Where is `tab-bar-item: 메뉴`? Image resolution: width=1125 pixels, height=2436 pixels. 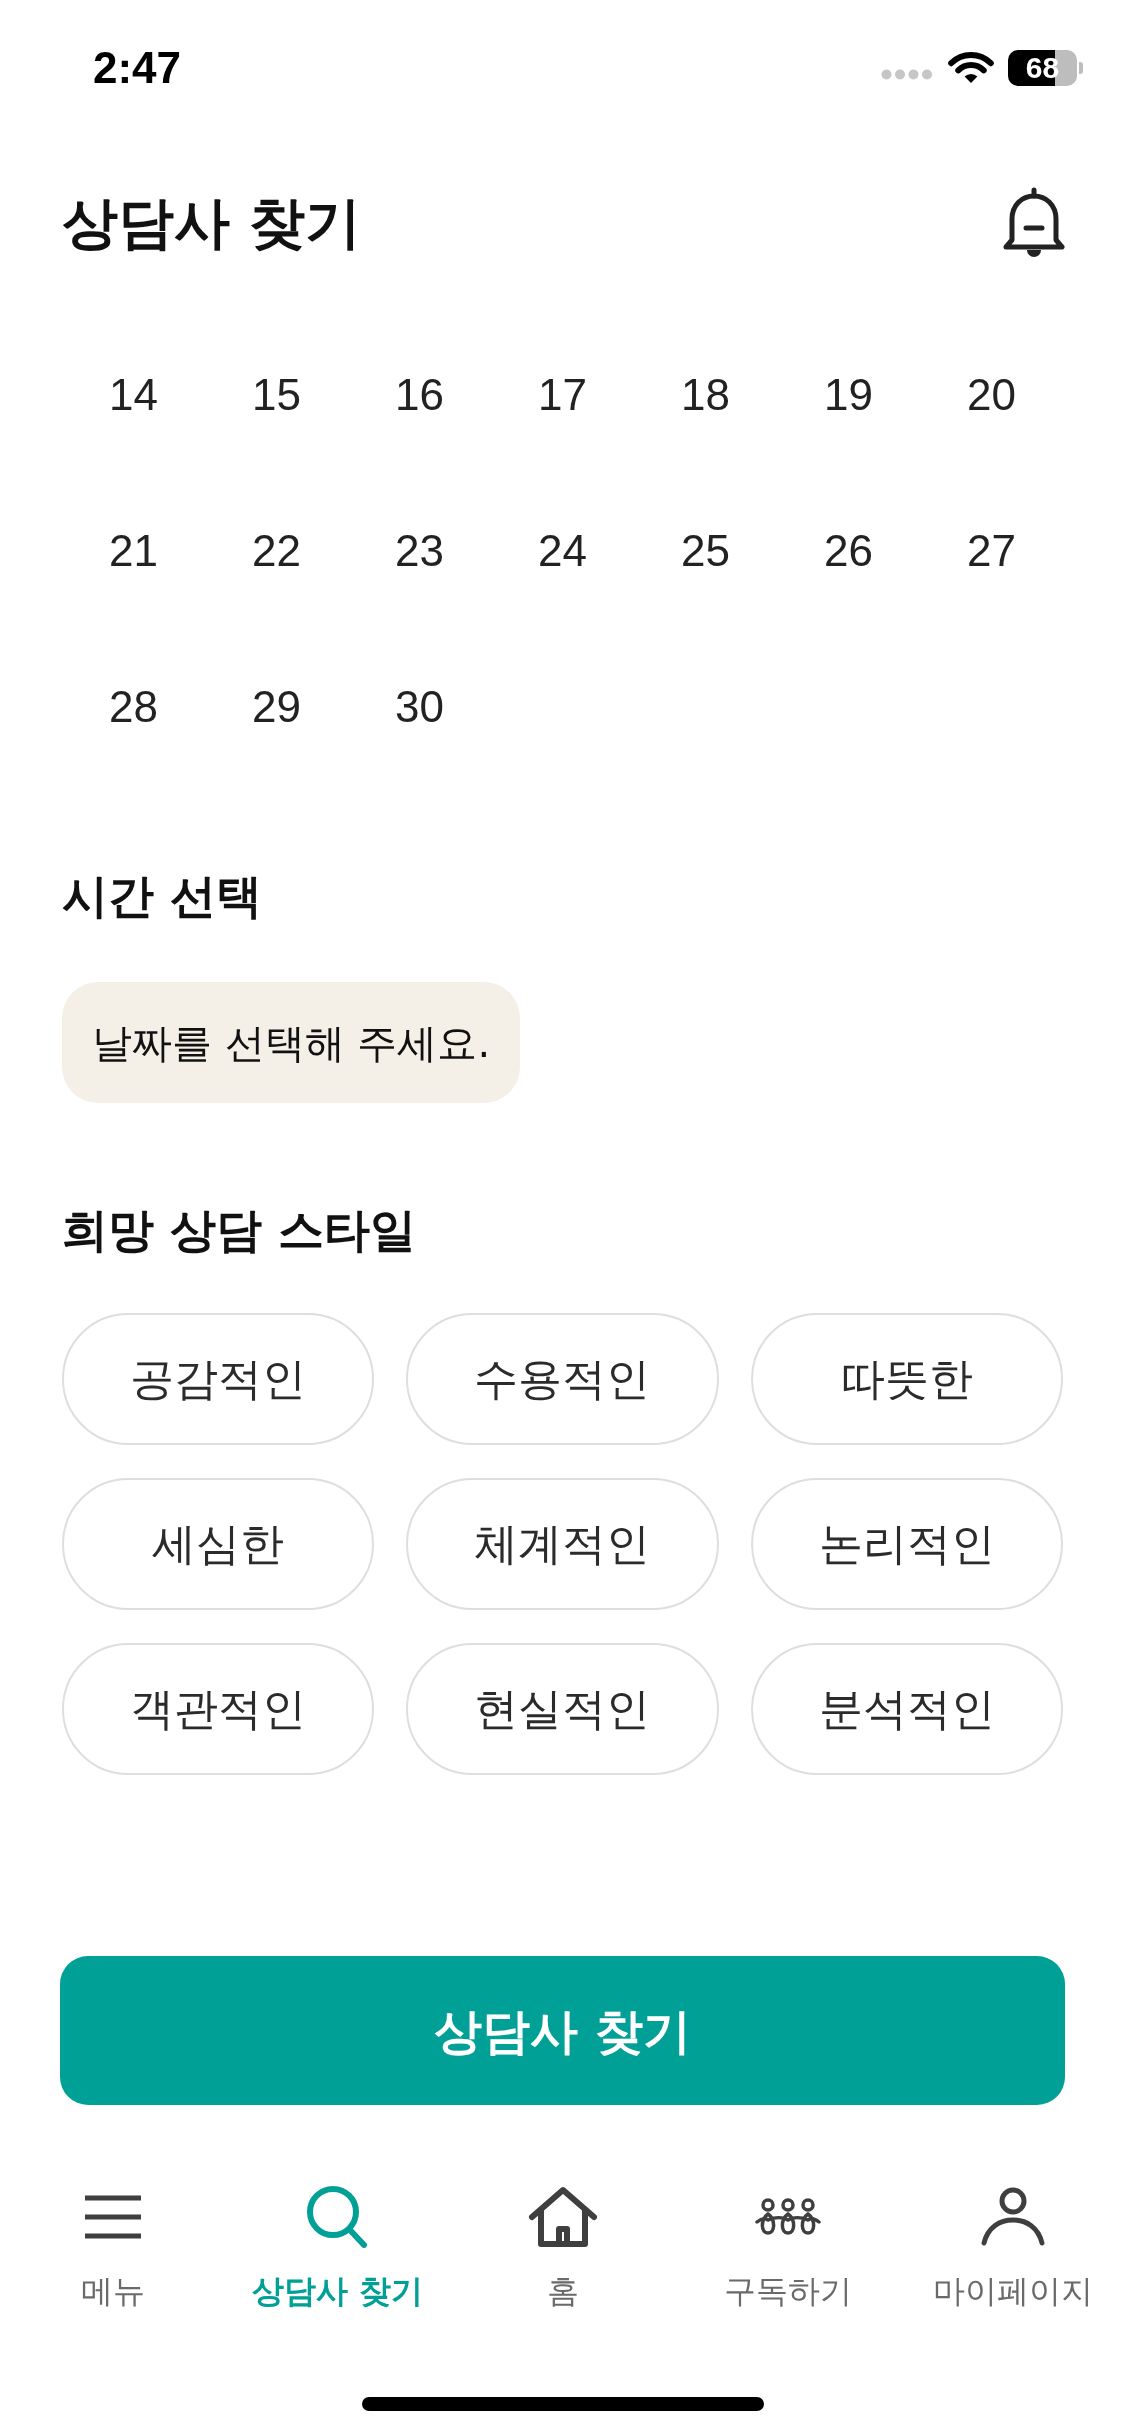
tab-bar-item: 메뉴 is located at coordinates (112, 2241).